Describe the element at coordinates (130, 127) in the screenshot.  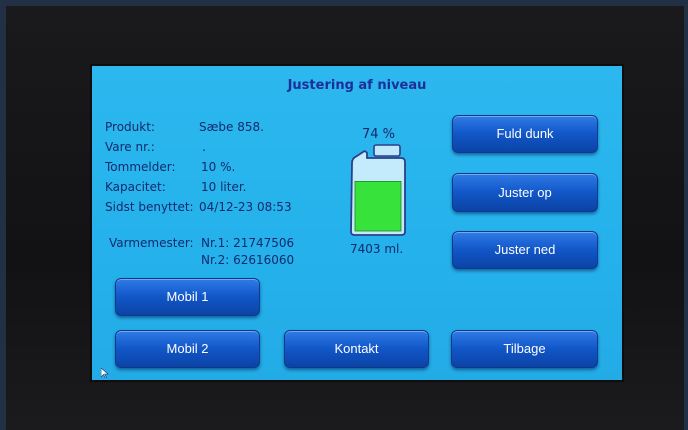
I see `info-label: Produkt:` at that location.